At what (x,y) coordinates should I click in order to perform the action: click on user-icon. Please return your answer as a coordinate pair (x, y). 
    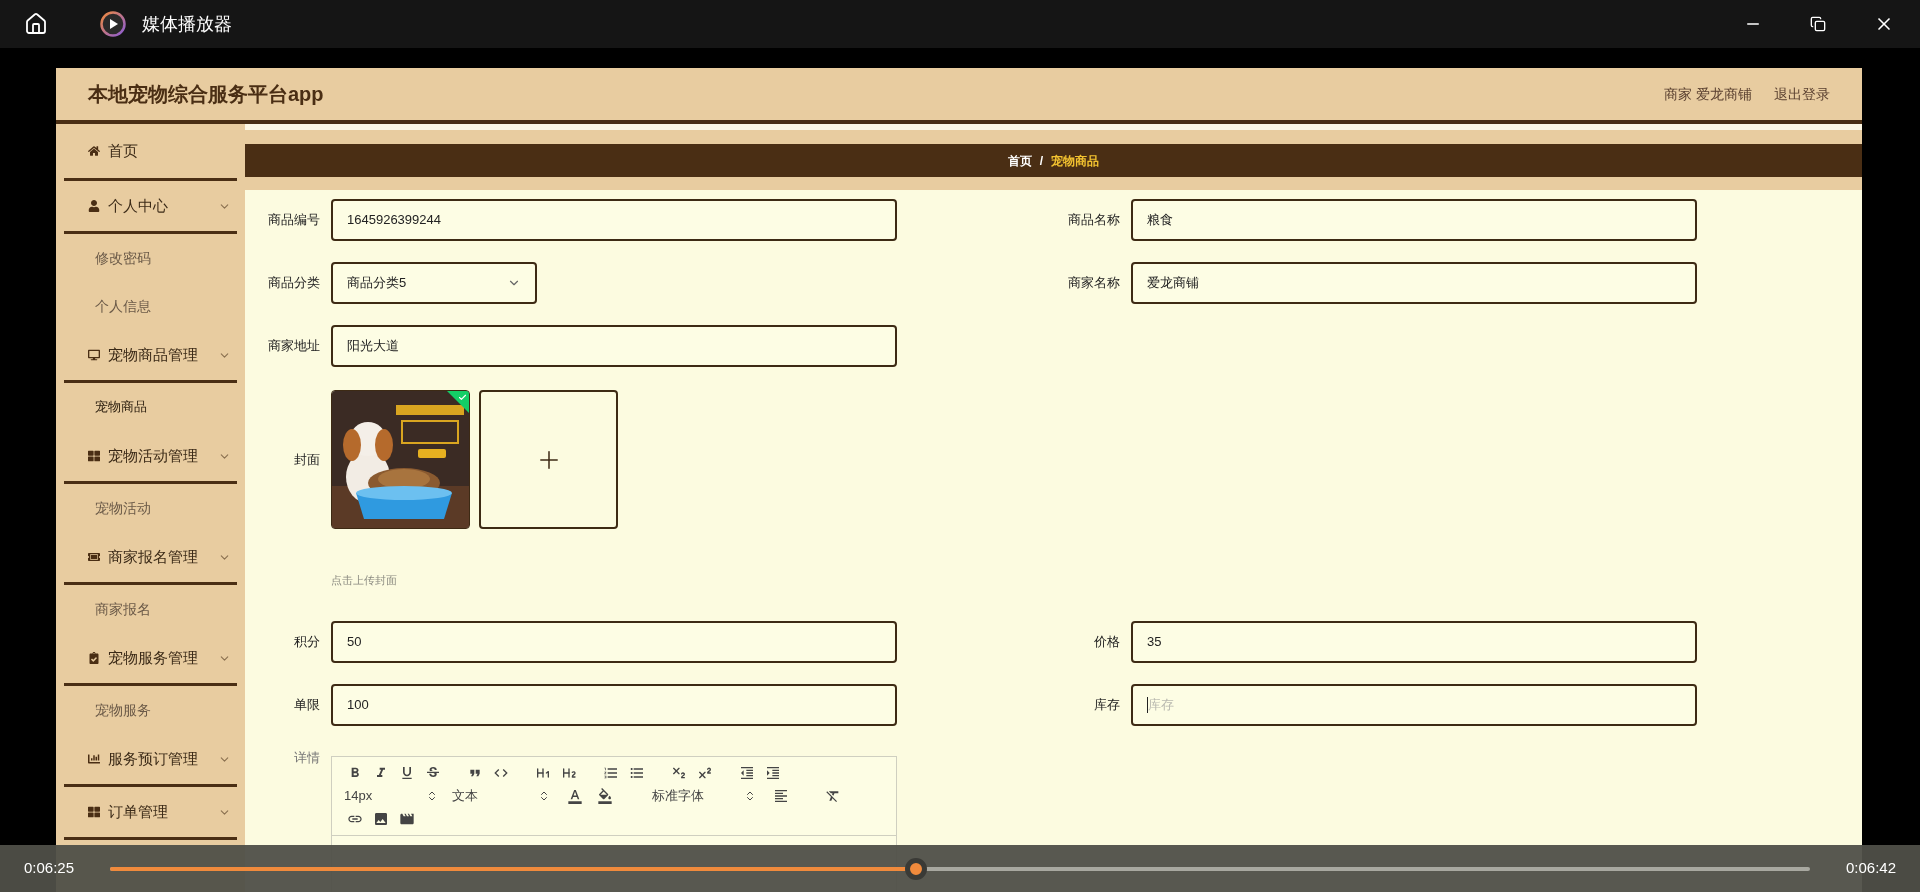
    Looking at the image, I should click on (94, 206).